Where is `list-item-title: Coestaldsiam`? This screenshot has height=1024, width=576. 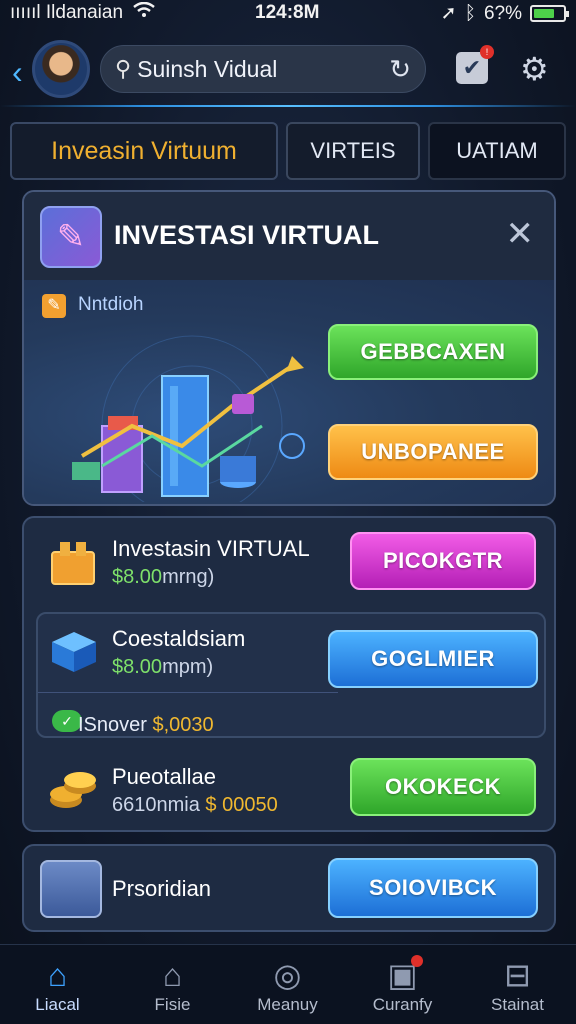
list-item-title: Coestaldsiam is located at coordinates (179, 638).